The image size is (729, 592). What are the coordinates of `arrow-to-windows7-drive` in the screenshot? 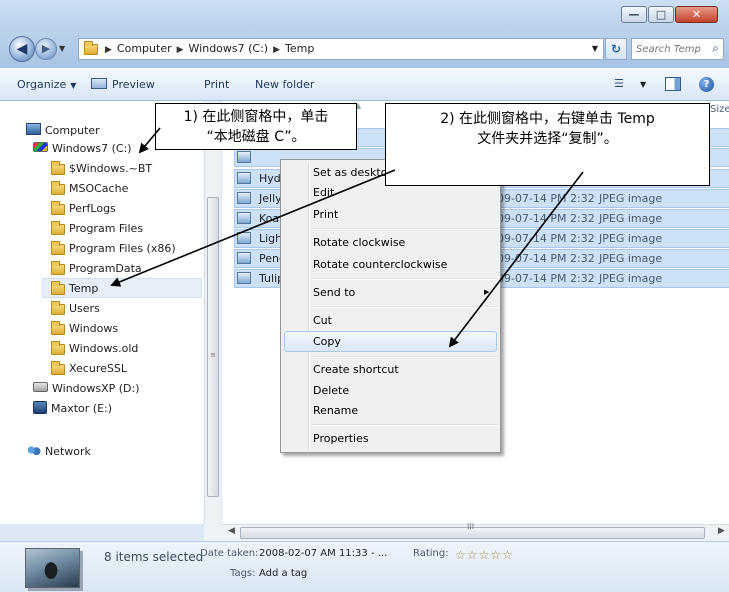 It's located at (149, 140).